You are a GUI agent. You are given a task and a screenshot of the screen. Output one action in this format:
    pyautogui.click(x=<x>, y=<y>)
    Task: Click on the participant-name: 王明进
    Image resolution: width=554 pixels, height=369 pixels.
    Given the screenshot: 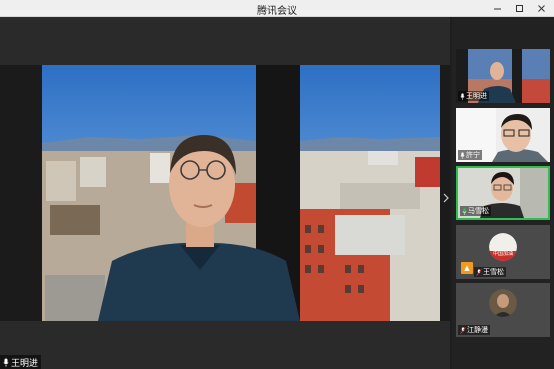 What is the action you would take?
    pyautogui.click(x=476, y=96)
    